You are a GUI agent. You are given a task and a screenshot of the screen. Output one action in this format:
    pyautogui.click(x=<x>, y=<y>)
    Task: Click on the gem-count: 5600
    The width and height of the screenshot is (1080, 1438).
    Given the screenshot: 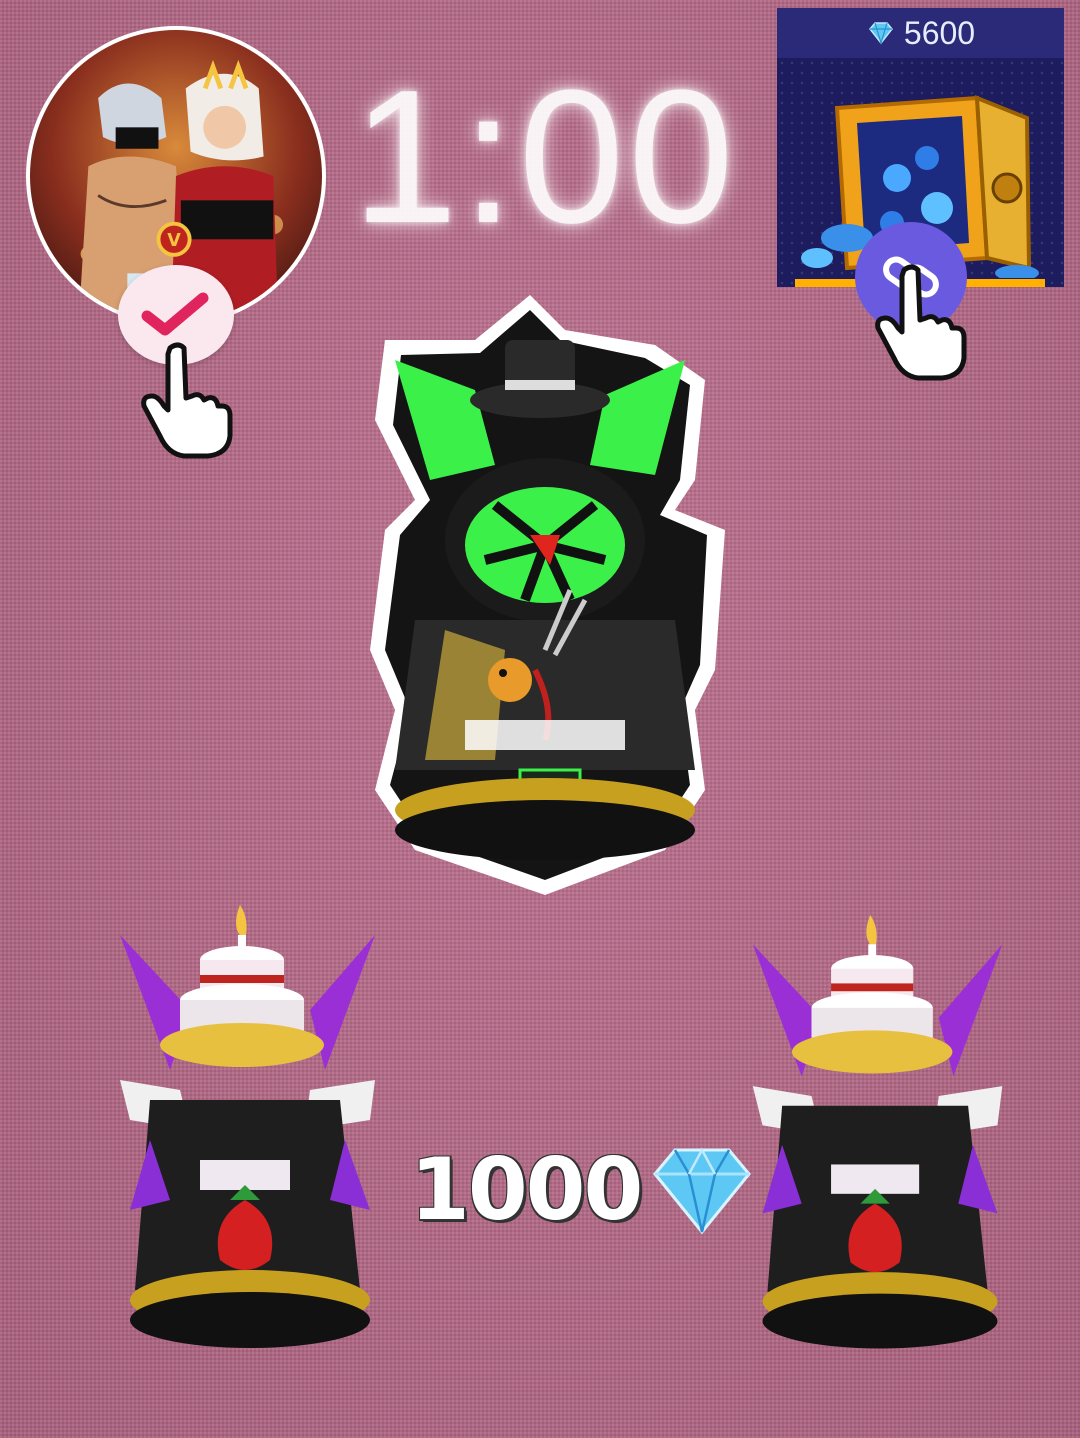 What is the action you would take?
    pyautogui.click(x=939, y=32)
    